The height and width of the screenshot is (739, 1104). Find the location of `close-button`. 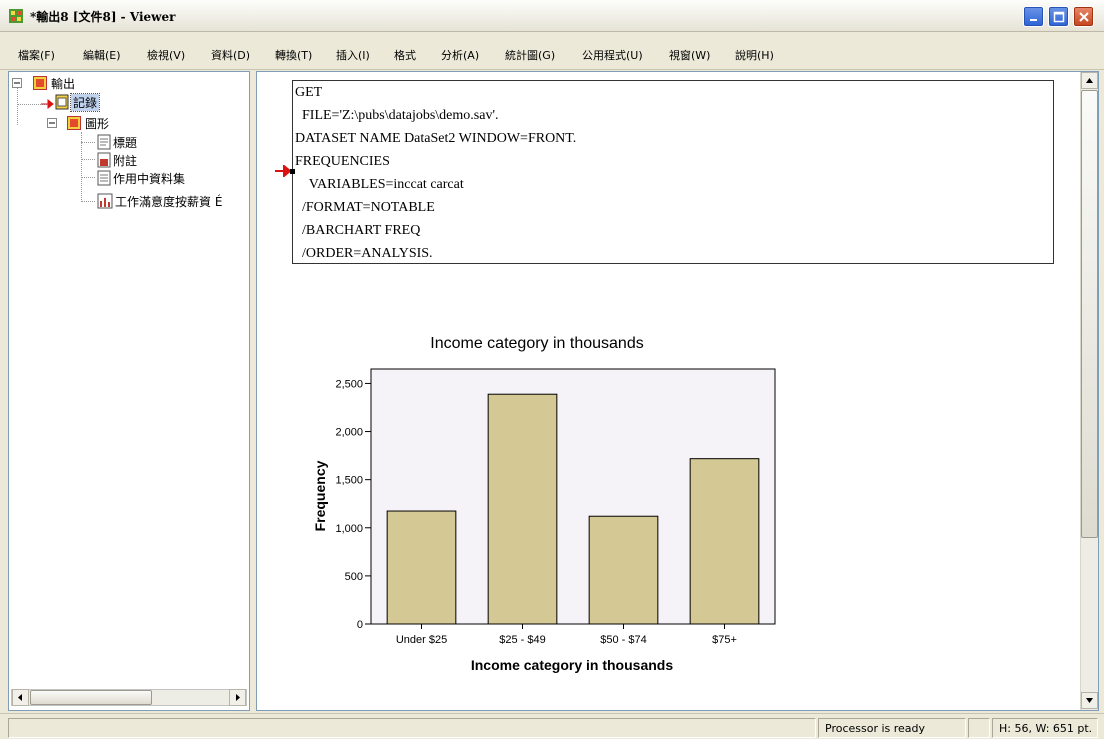

close-button is located at coordinates (1083, 16).